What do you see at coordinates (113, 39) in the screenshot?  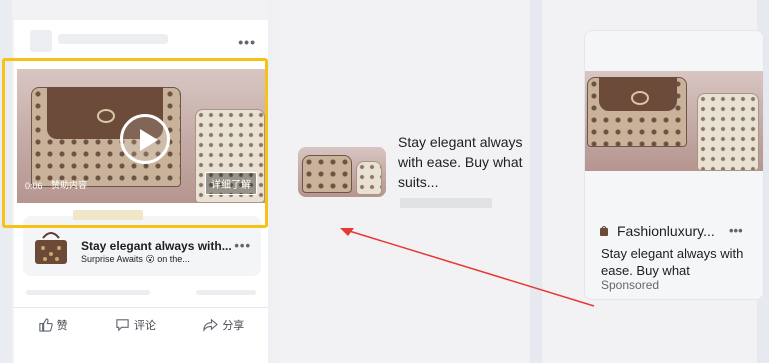 I see `blurred-page-name` at bounding box center [113, 39].